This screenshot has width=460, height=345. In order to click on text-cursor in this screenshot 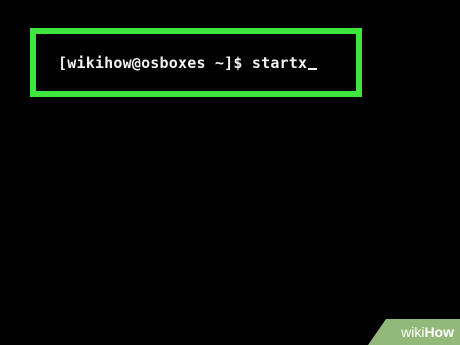, I will do `click(313, 69)`.